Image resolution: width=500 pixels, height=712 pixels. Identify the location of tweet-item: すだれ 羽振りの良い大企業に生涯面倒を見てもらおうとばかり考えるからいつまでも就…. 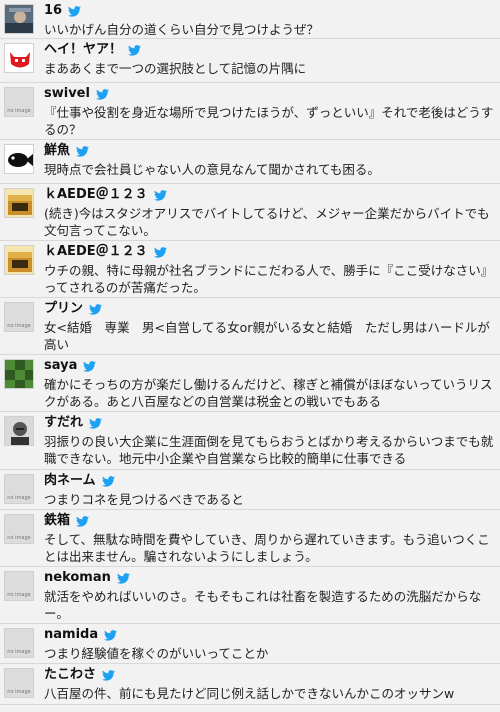
(250, 441).